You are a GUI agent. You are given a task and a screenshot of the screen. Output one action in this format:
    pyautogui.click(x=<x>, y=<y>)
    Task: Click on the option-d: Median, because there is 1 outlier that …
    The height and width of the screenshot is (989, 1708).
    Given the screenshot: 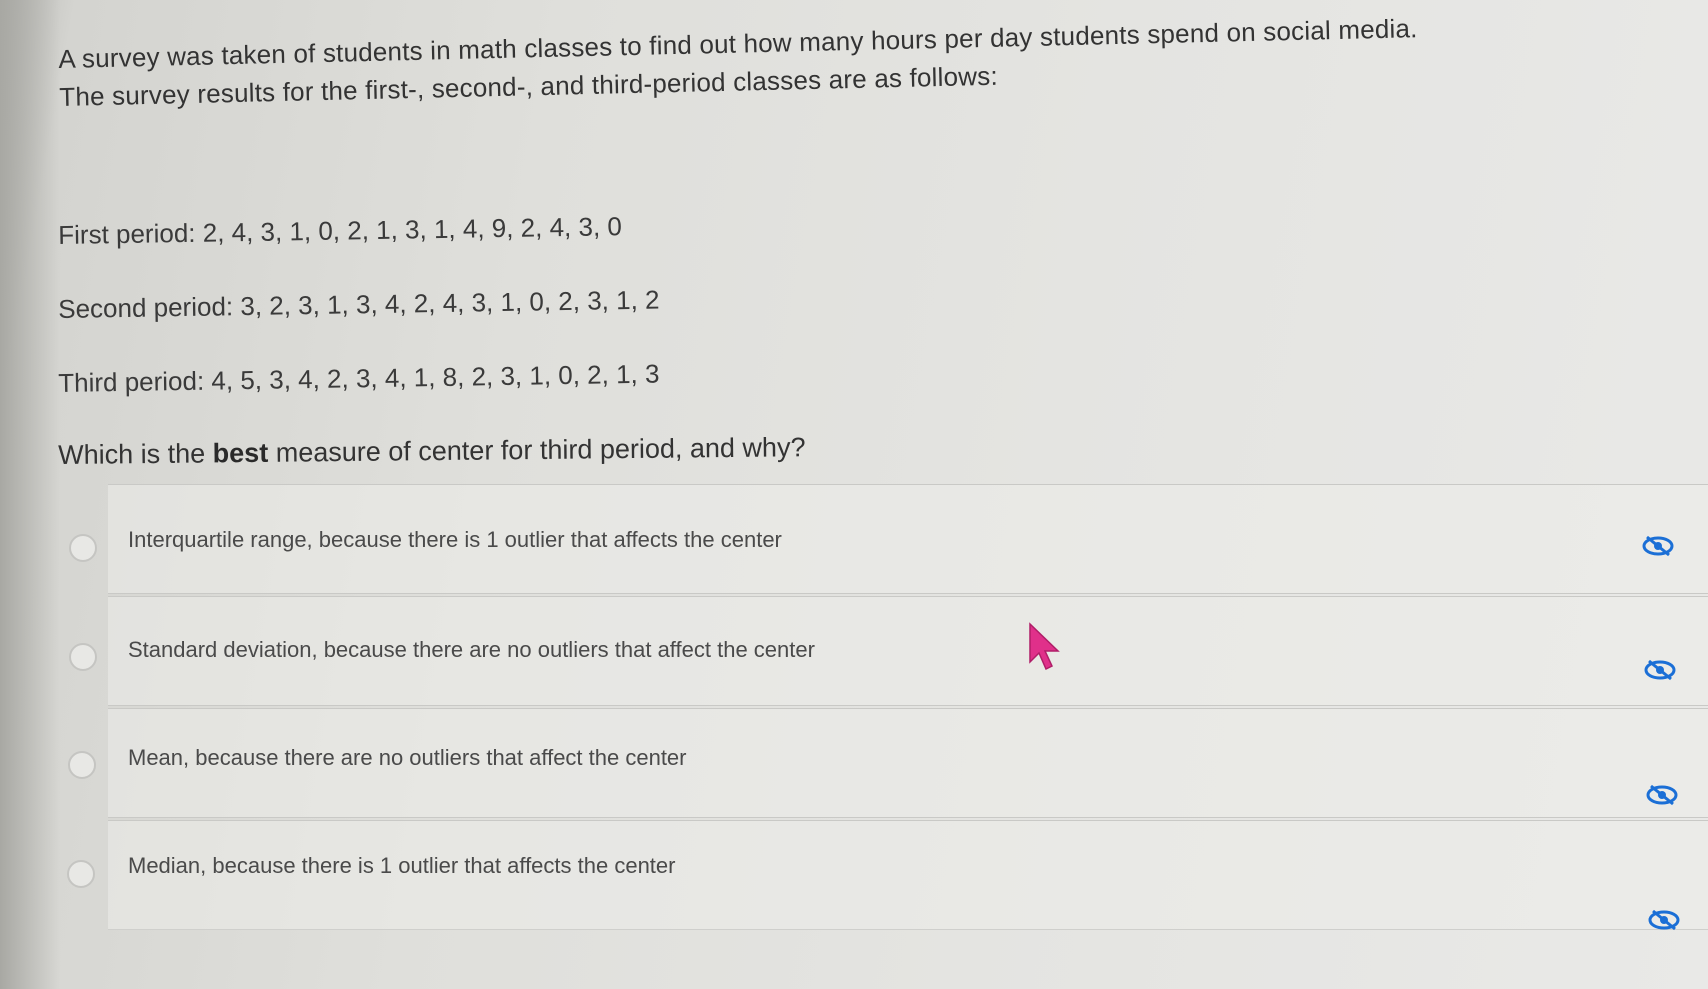 What is the action you would take?
    pyautogui.click(x=908, y=875)
    